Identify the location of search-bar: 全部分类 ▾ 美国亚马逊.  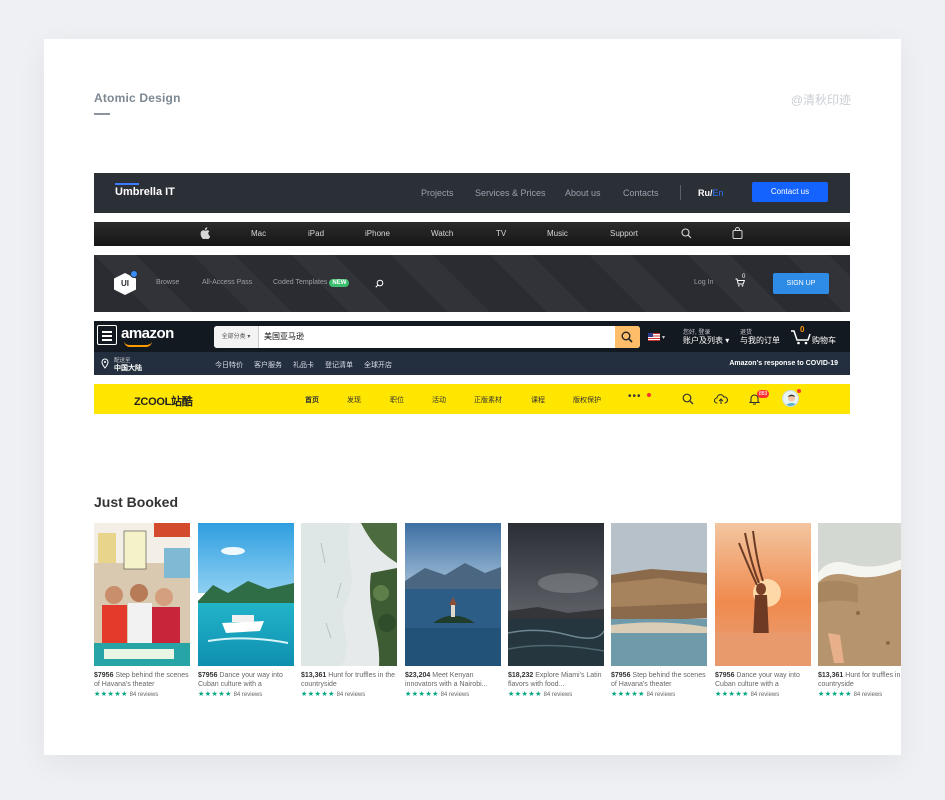
(427, 337).